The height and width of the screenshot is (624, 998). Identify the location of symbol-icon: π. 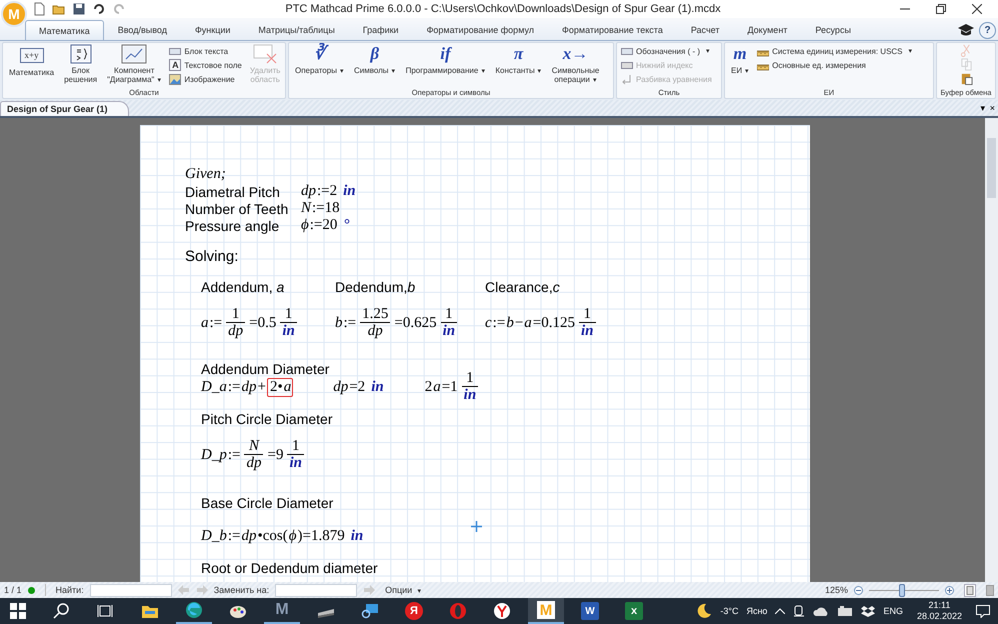
(519, 54).